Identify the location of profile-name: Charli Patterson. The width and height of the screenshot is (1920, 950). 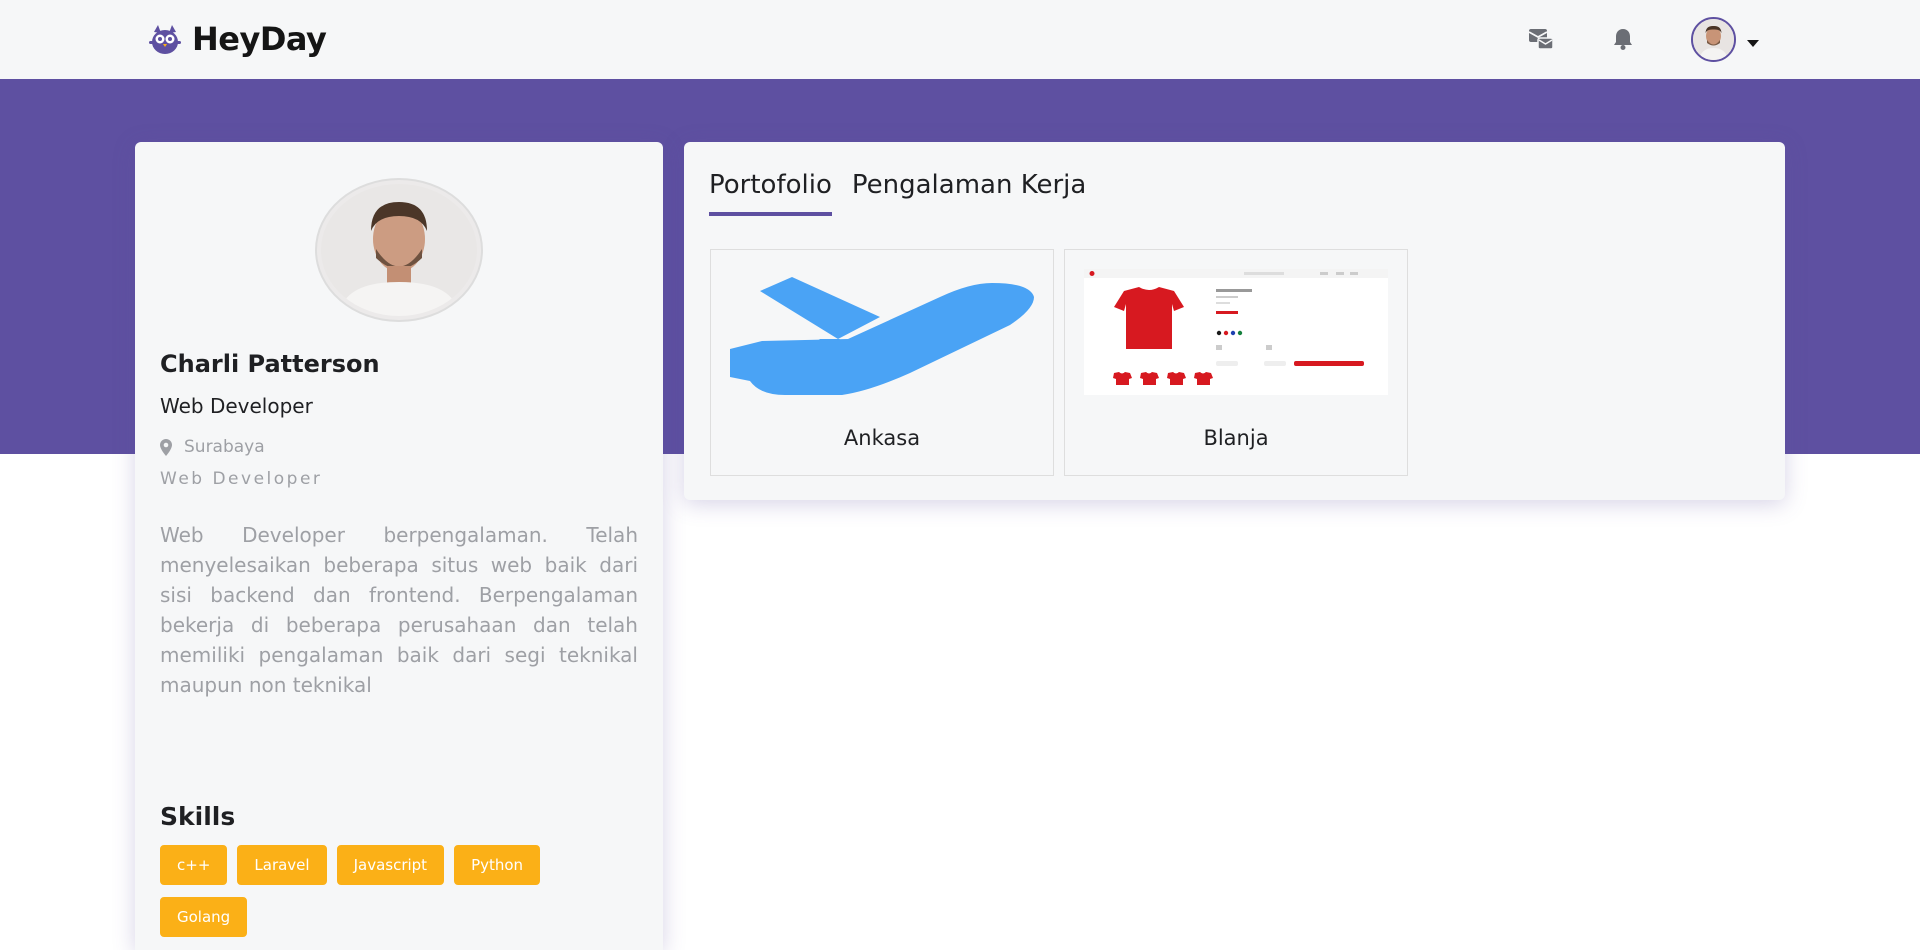
(270, 364).